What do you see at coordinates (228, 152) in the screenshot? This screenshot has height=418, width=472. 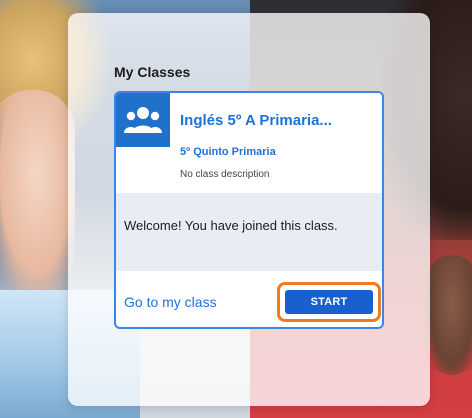 I see `class-level: 5º Quinto Primaria` at bounding box center [228, 152].